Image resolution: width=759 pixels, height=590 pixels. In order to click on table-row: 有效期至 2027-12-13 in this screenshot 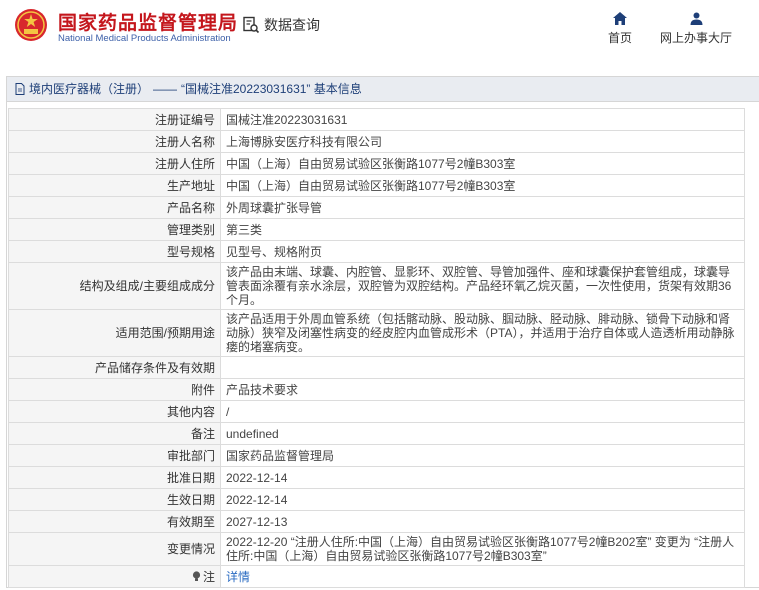, I will do `click(376, 521)`.